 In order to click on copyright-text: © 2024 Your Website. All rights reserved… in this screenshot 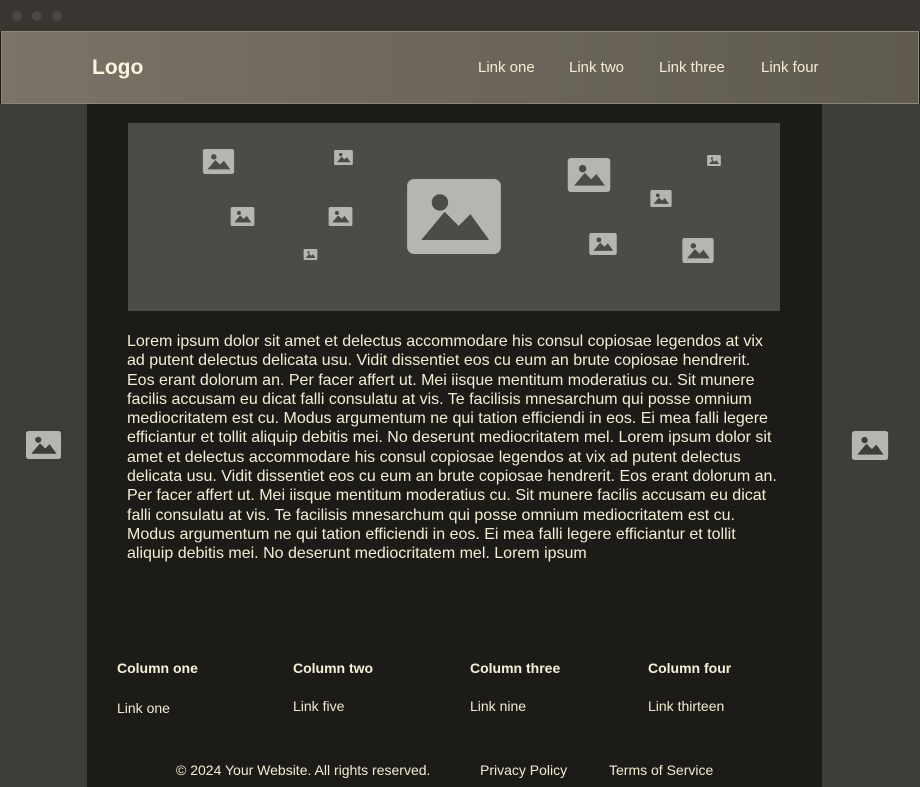, I will do `click(303, 770)`.